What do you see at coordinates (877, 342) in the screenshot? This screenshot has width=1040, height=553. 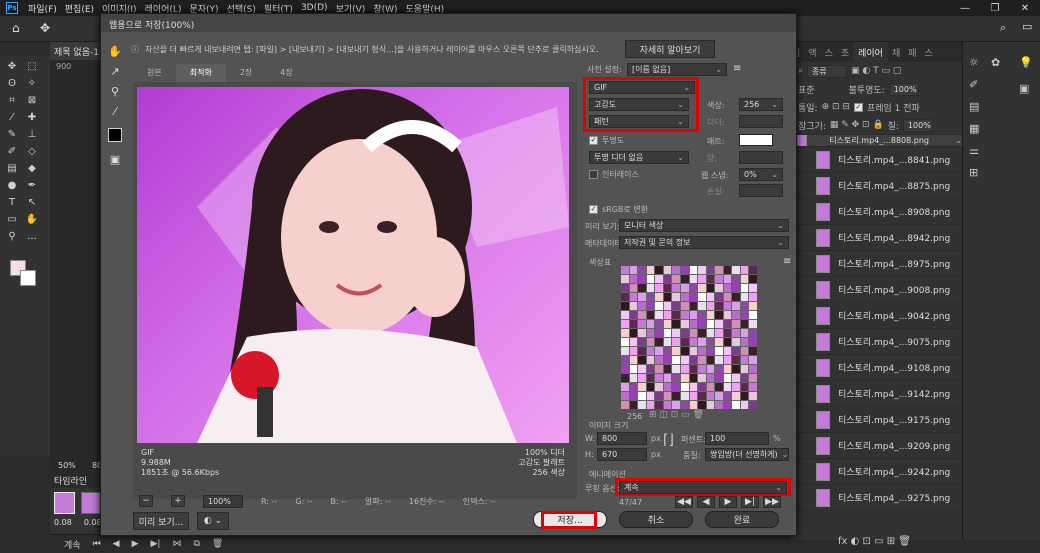 I see `layer-row: 티스토리.mp4_...9075.png` at bounding box center [877, 342].